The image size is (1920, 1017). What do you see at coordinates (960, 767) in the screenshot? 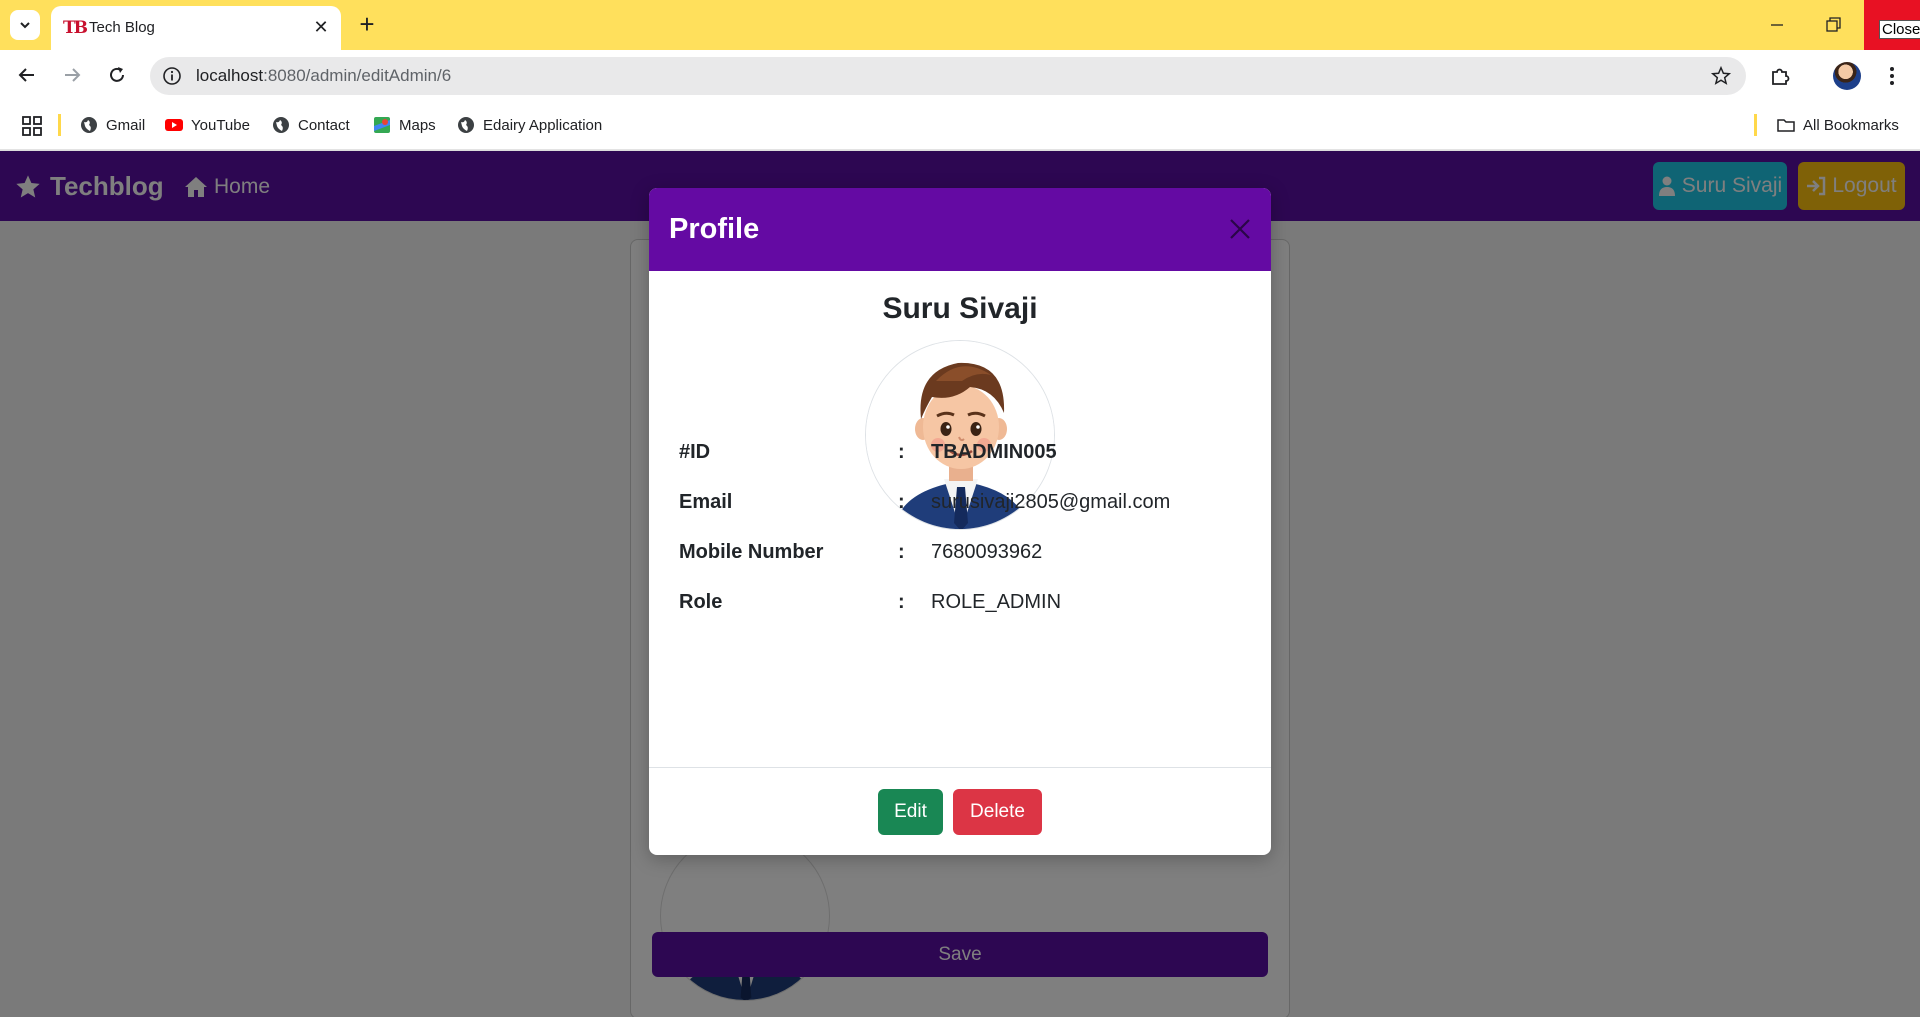
I see `modal-footer-divider` at bounding box center [960, 767].